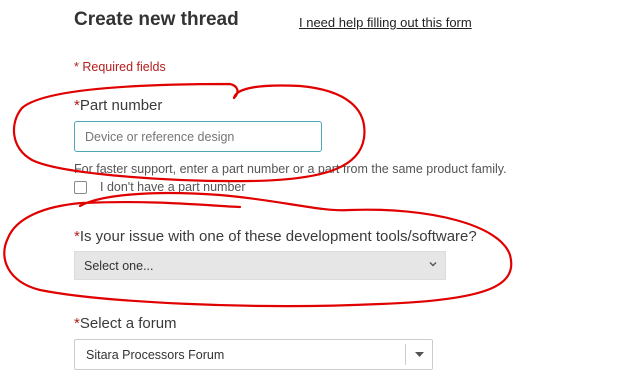 Image resolution: width=620 pixels, height=385 pixels. Describe the element at coordinates (253, 354) in the screenshot. I see `forum-select: Sitara Processors Forum` at that location.